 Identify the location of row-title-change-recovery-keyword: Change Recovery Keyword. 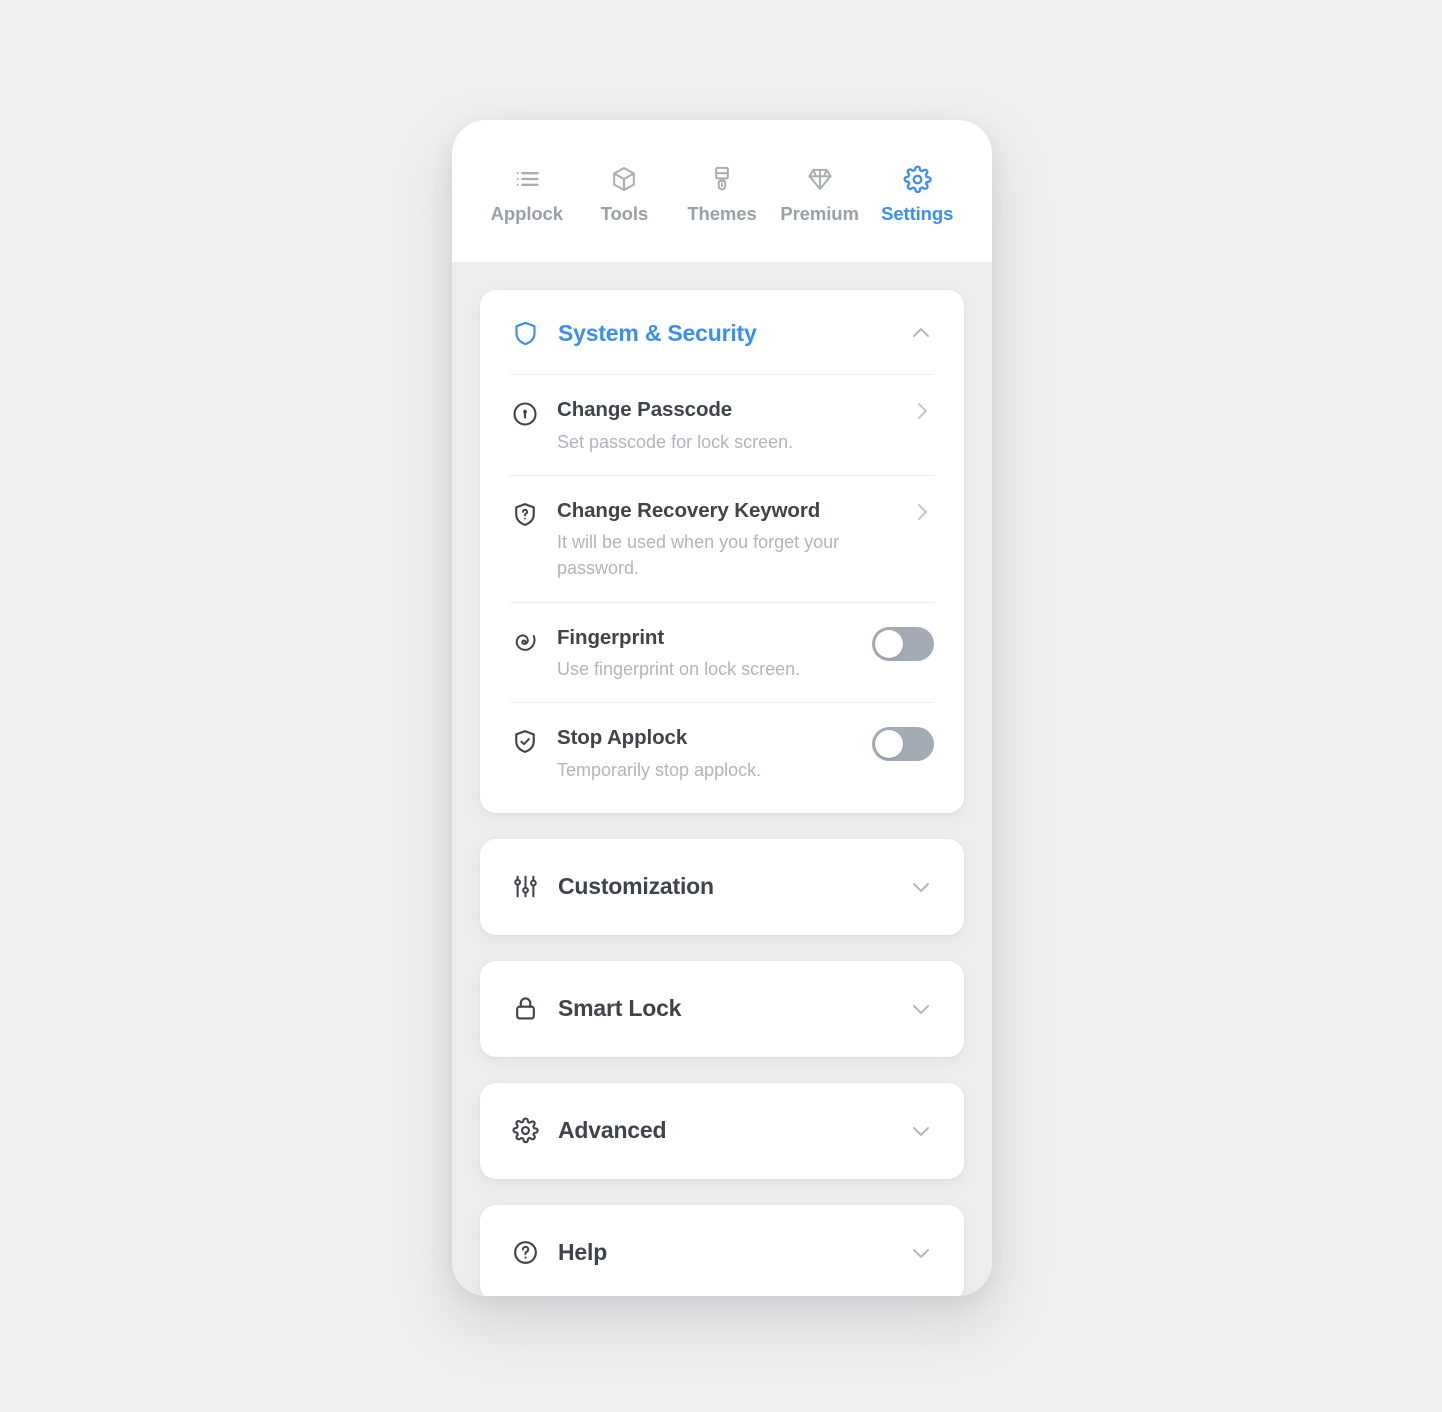
(689, 510).